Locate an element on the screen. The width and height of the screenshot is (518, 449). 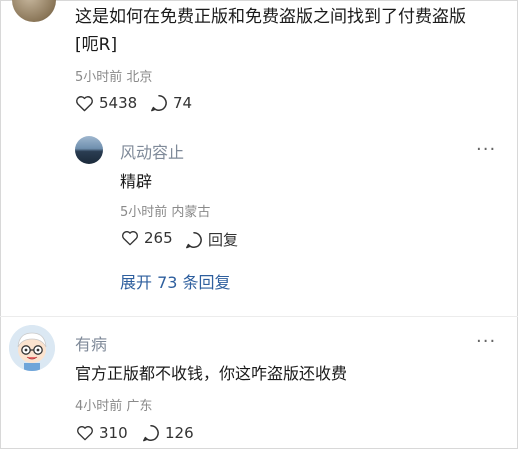
like-button: 265 is located at coordinates (147, 238).